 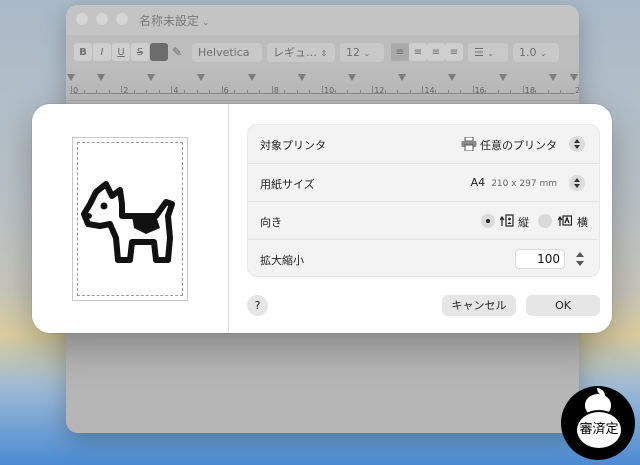 What do you see at coordinates (82, 19) in the screenshot?
I see `close-window-button` at bounding box center [82, 19].